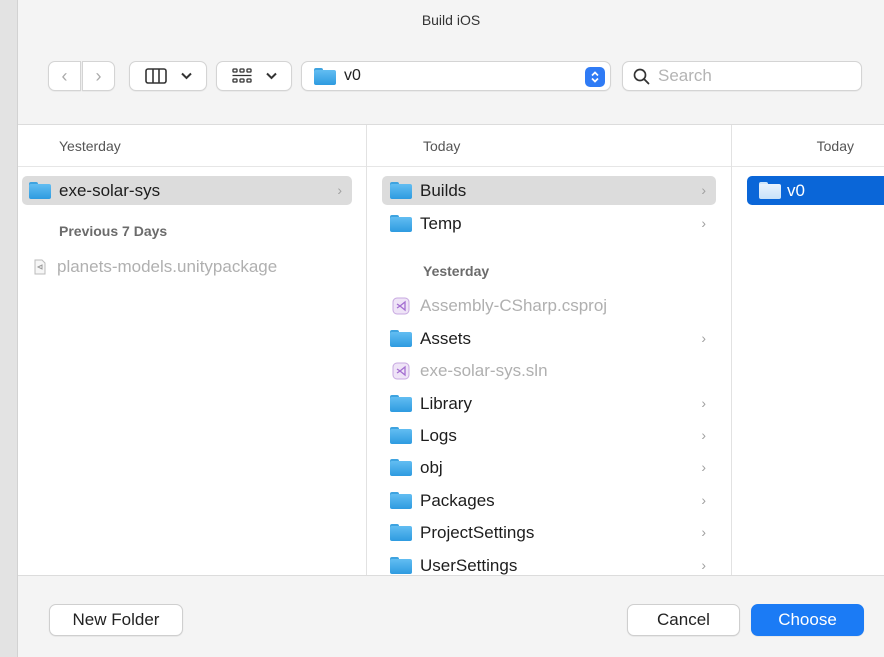 Image resolution: width=884 pixels, height=657 pixels. Describe the element at coordinates (241, 75) in the screenshot. I see `grid-icon` at that location.